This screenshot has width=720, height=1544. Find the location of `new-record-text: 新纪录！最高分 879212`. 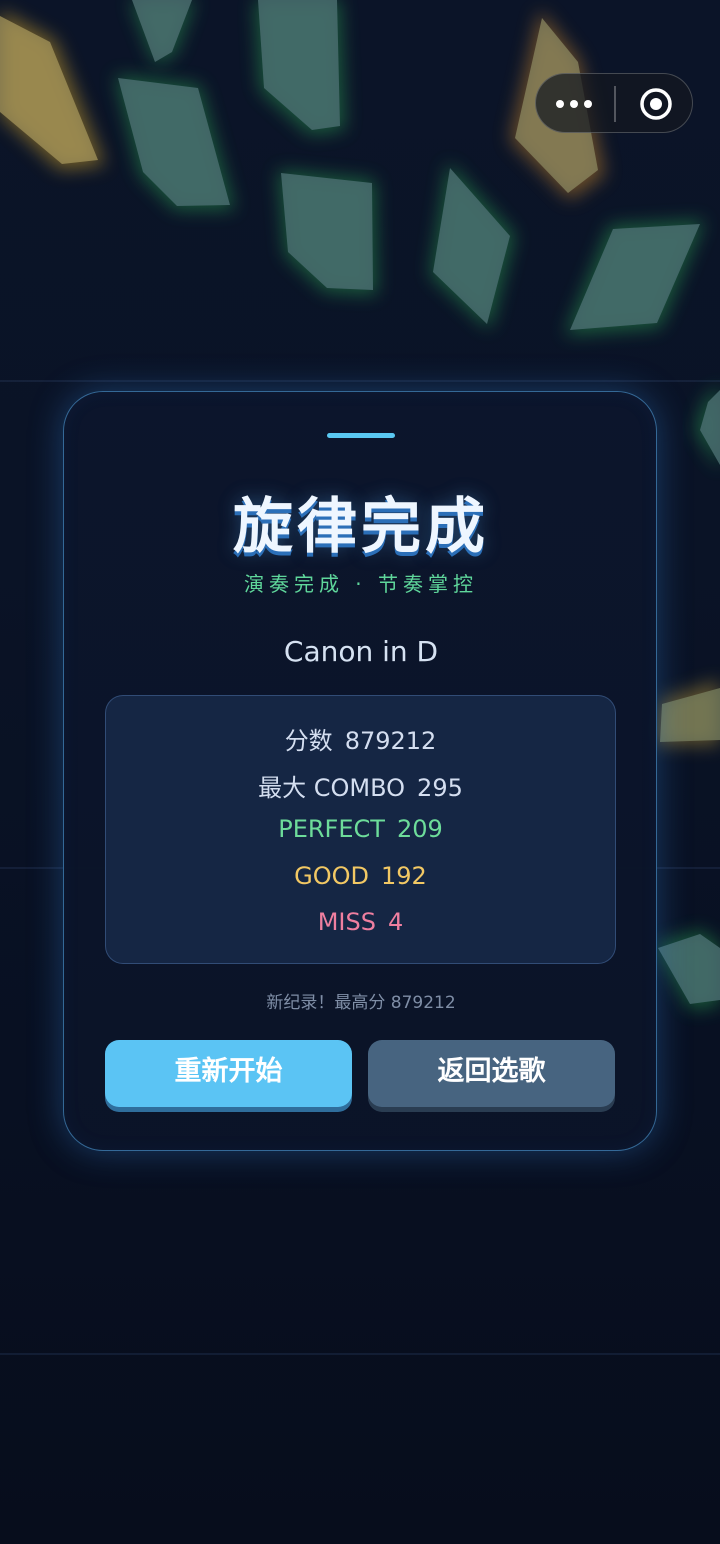

new-record-text: 新纪录！最高分 879212 is located at coordinates (361, 1003).